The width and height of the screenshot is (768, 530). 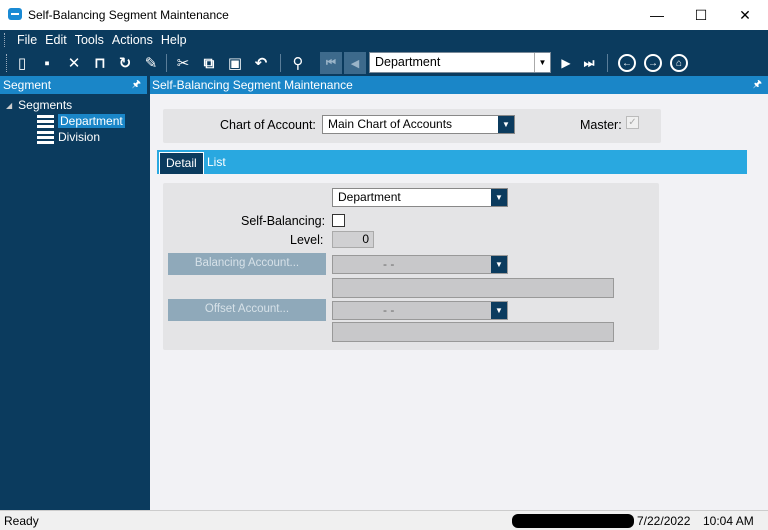 I want to click on broom-icon: ✎, so click(x=151, y=63).